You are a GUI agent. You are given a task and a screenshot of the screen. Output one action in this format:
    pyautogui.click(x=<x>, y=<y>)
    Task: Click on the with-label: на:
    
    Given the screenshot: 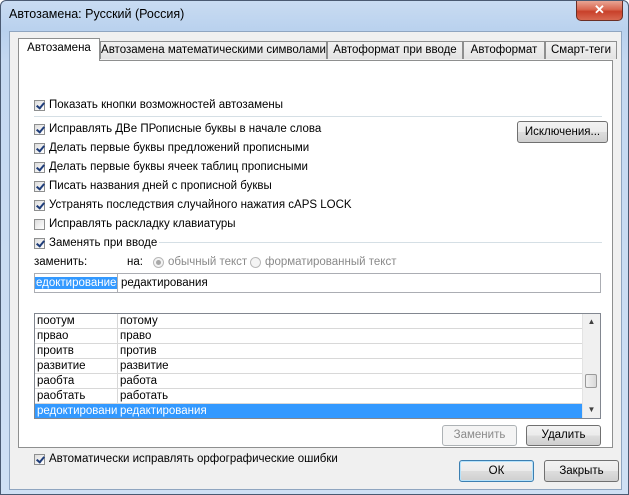 What is the action you would take?
    pyautogui.click(x=135, y=262)
    